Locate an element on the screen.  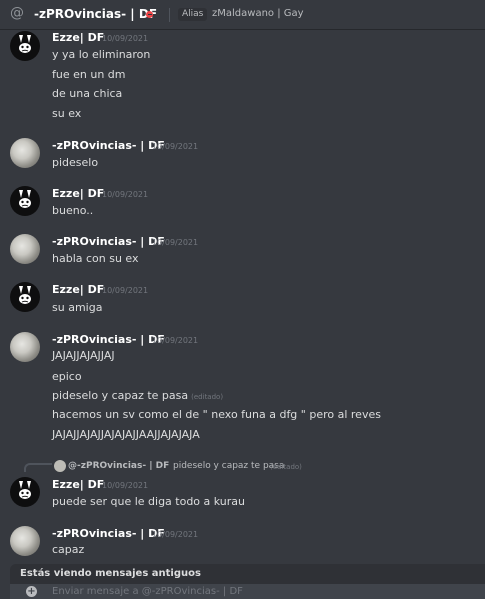
old-messages-banner-text: Estás viendo mensajes antiguos is located at coordinates (110, 573).